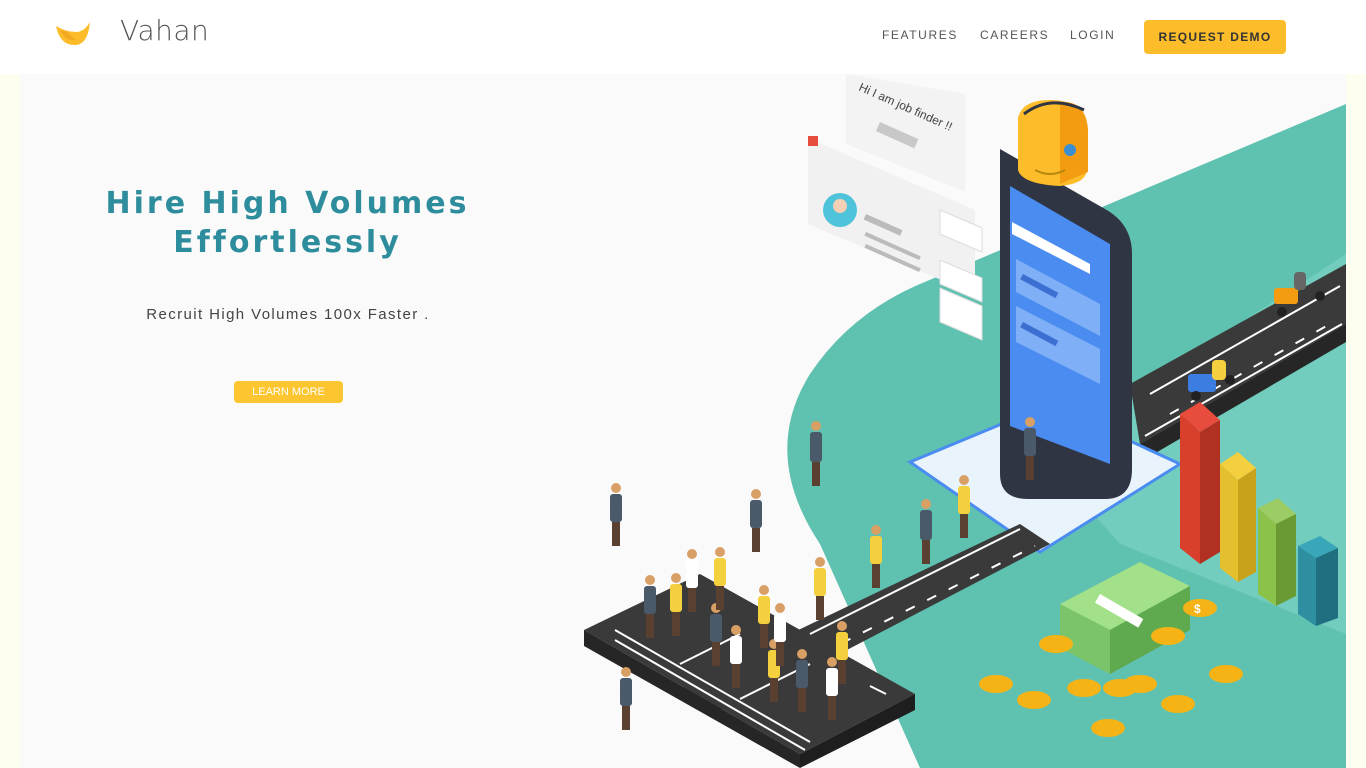  I want to click on vahan-logo-icon, so click(73, 34).